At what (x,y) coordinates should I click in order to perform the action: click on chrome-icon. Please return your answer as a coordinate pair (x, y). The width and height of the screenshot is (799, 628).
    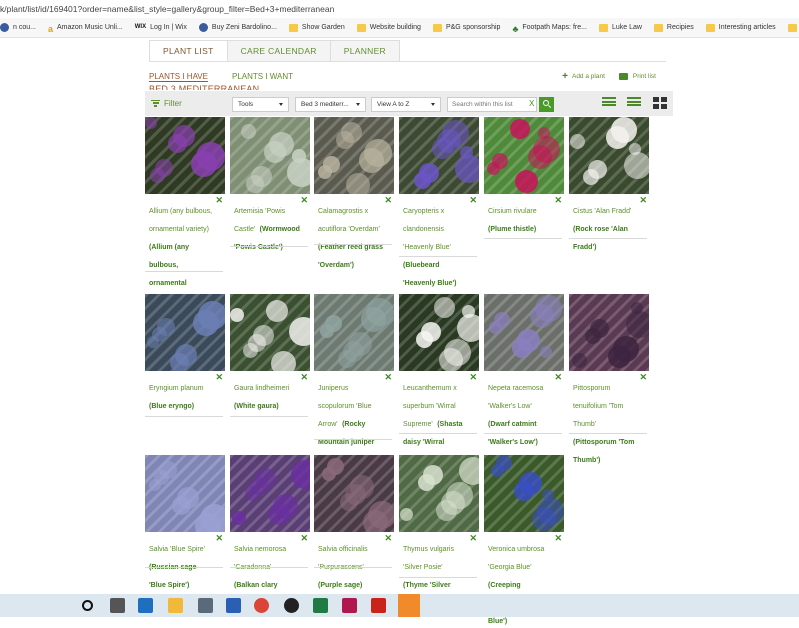
    Looking at the image, I should click on (261, 605).